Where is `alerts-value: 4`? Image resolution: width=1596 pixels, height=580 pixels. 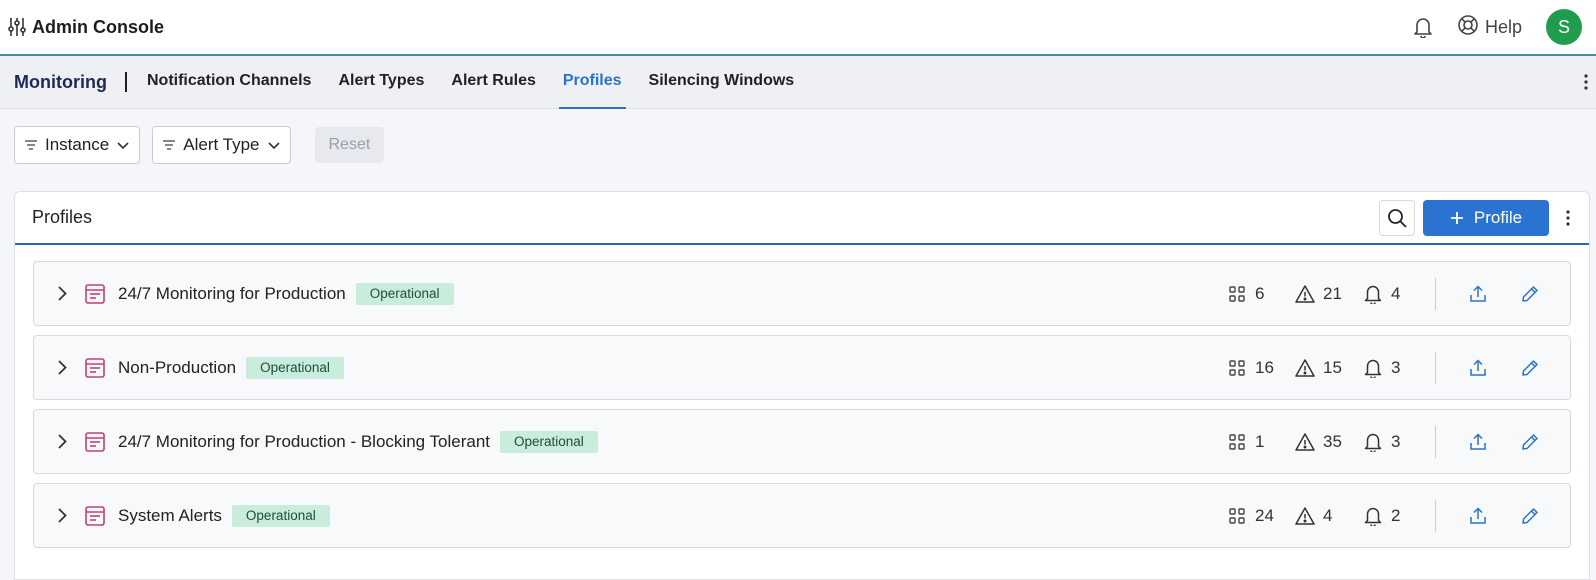 alerts-value: 4 is located at coordinates (1328, 515).